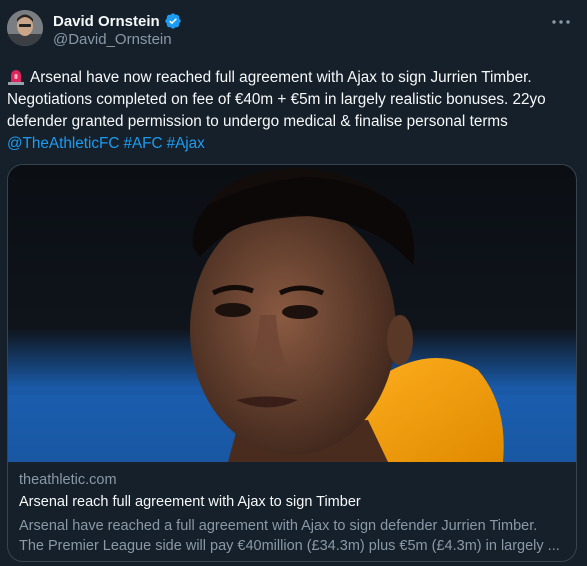 The width and height of the screenshot is (587, 566). Describe the element at coordinates (16, 76) in the screenshot. I see `rotating-light-icon` at that location.